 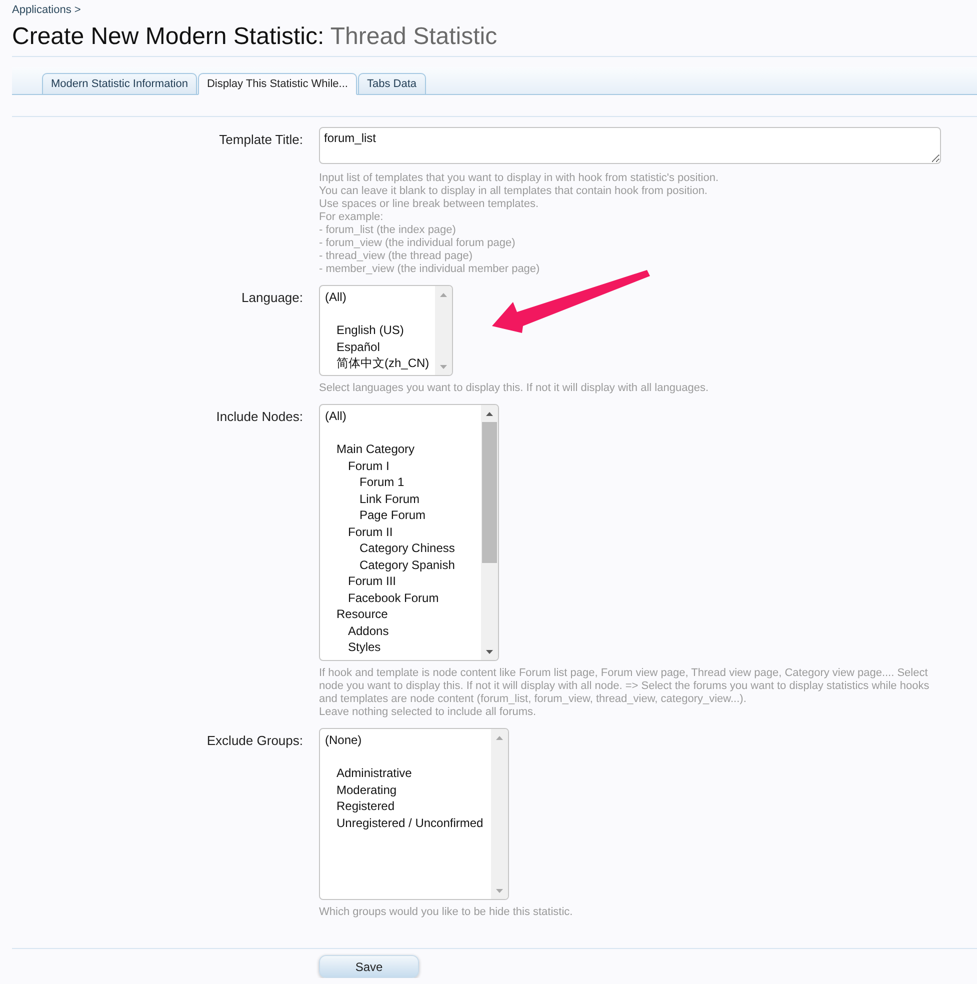 I want to click on field-hint: Which groups would you like to be hide this statistic., so click(x=446, y=912).